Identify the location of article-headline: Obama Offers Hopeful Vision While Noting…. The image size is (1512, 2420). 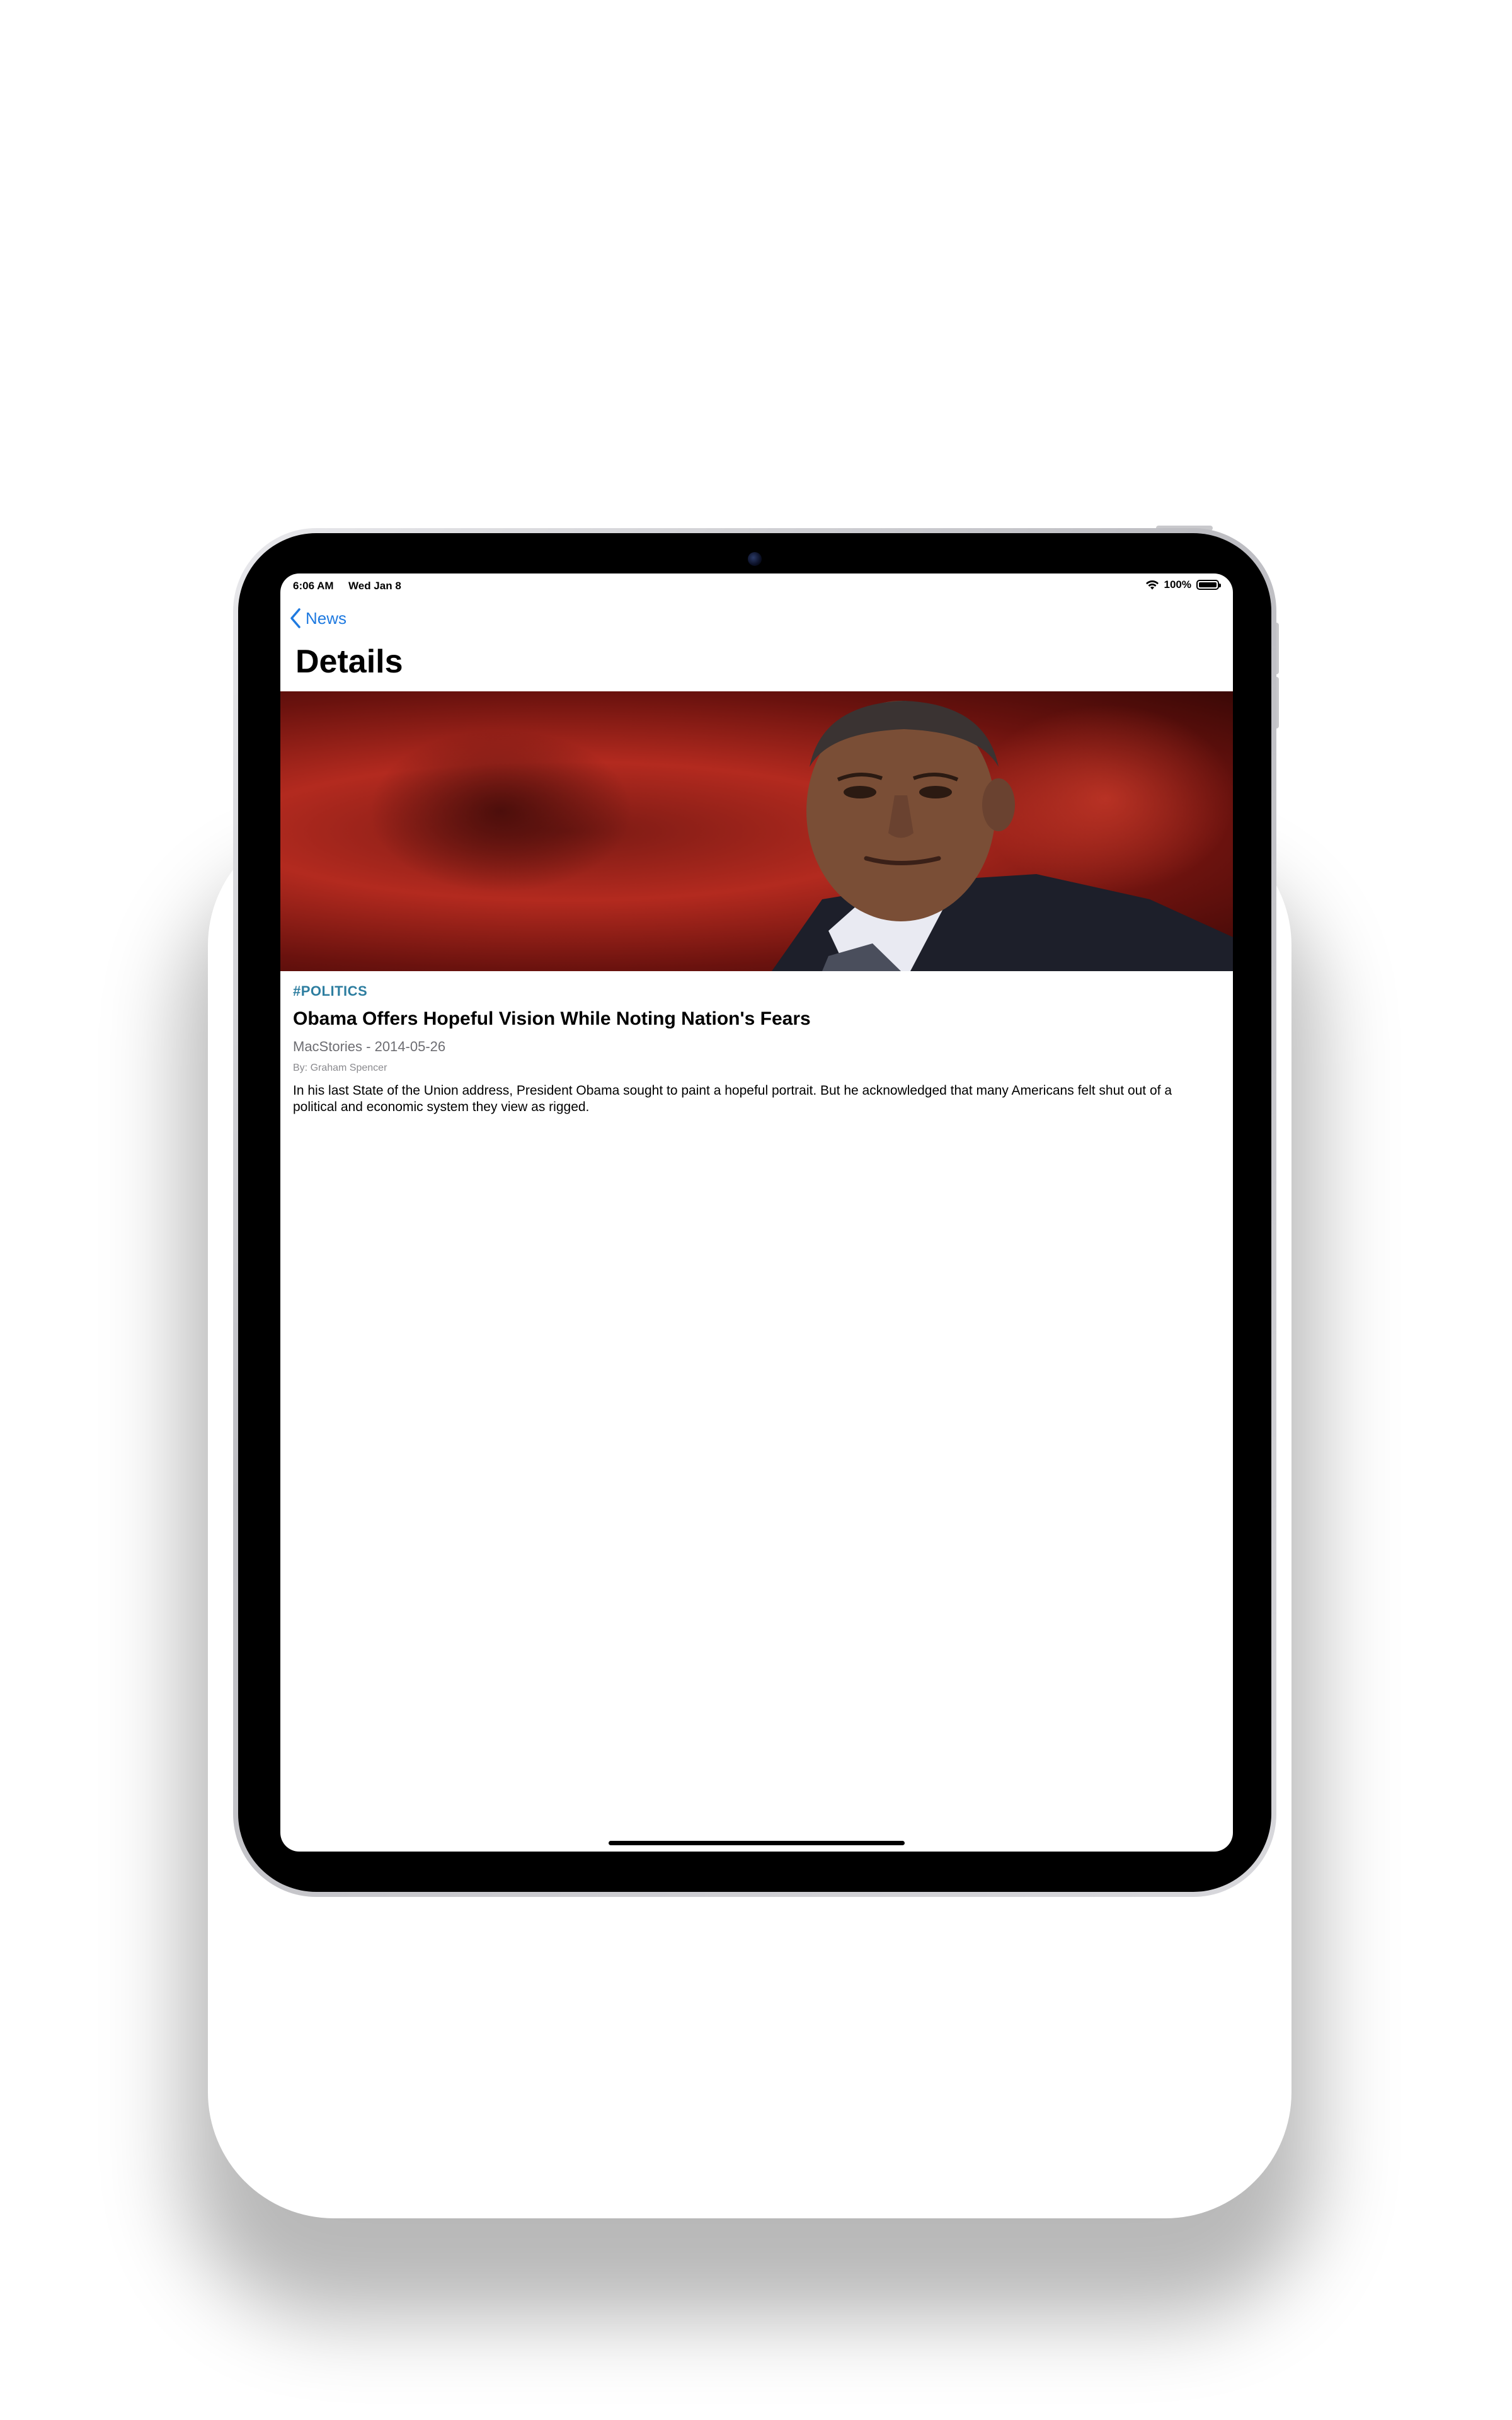
(552, 1019).